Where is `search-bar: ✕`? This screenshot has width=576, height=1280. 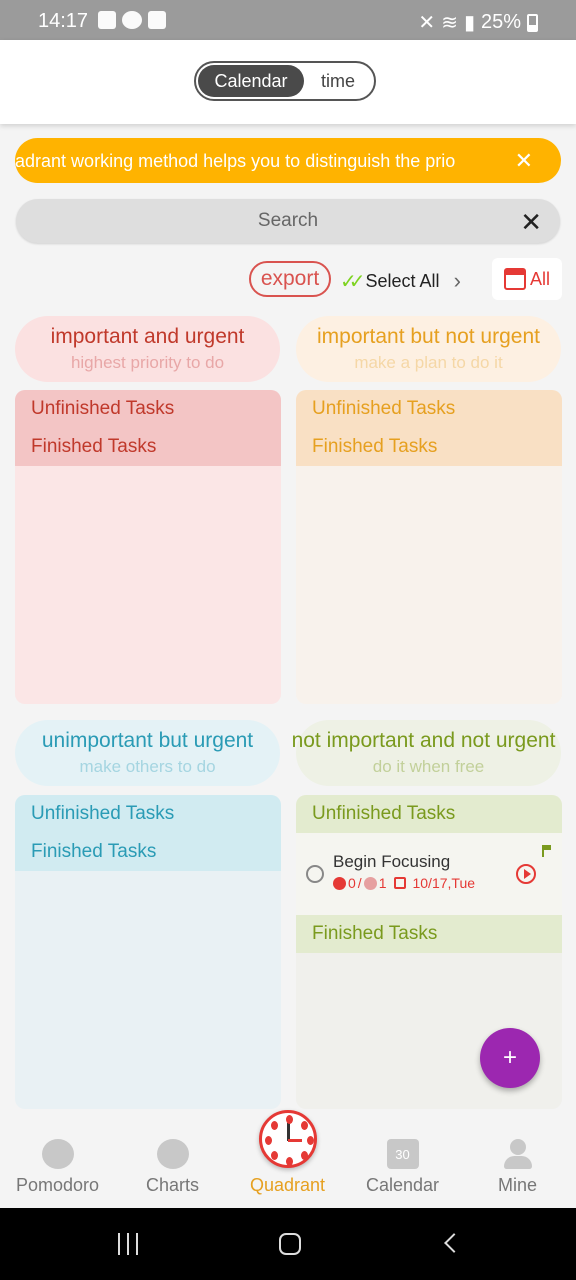 search-bar: ✕ is located at coordinates (288, 221).